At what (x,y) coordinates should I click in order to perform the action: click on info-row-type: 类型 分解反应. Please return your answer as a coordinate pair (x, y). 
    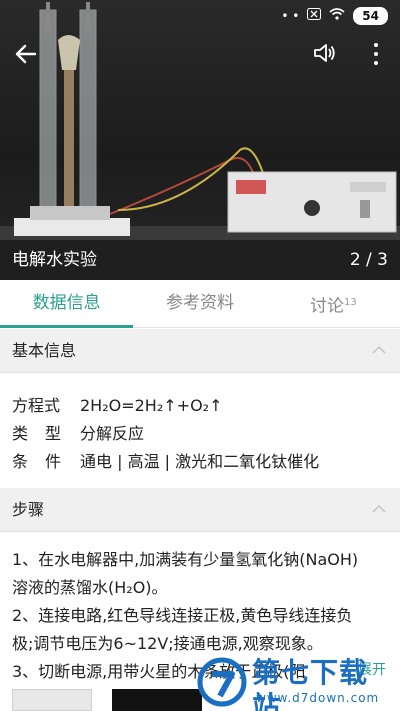
    Looking at the image, I should click on (78, 434).